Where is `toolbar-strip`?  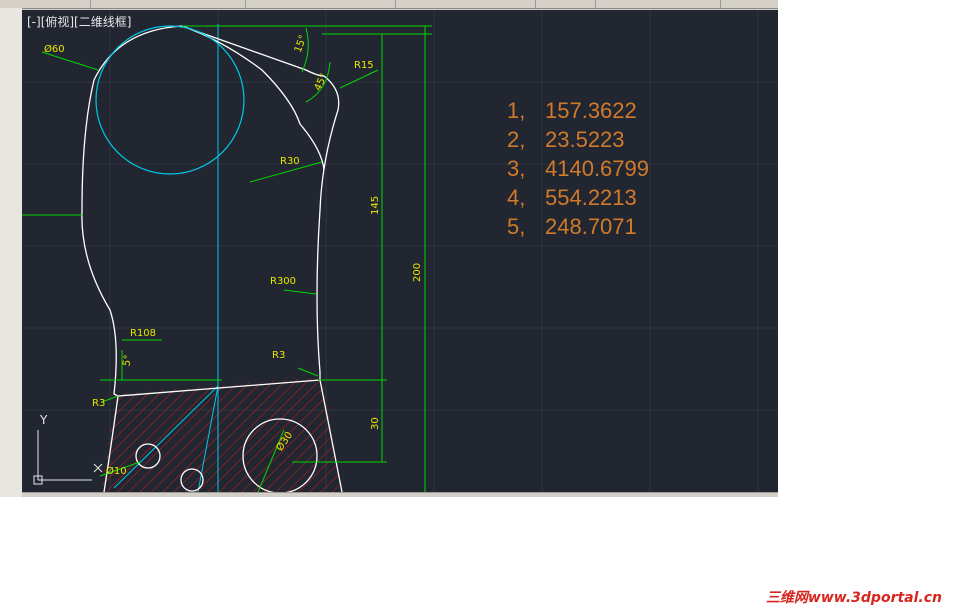
toolbar-strip is located at coordinates (389, 4).